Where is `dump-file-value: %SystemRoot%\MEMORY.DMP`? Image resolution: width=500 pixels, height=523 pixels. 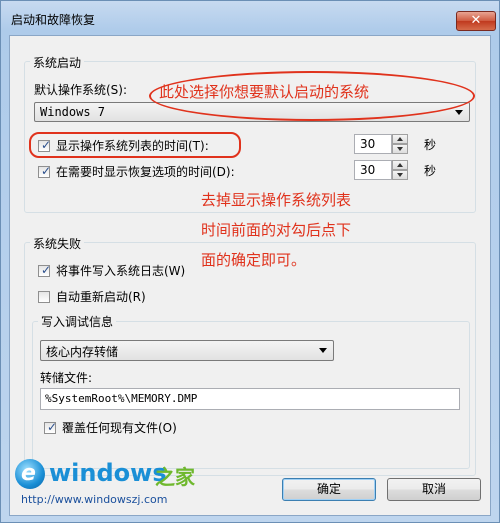 dump-file-value: %SystemRoot%\MEMORY.DMP is located at coordinates (121, 398).